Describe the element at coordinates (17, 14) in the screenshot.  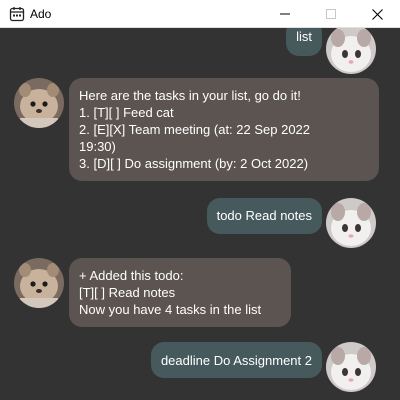
I see `calendar-icon` at that location.